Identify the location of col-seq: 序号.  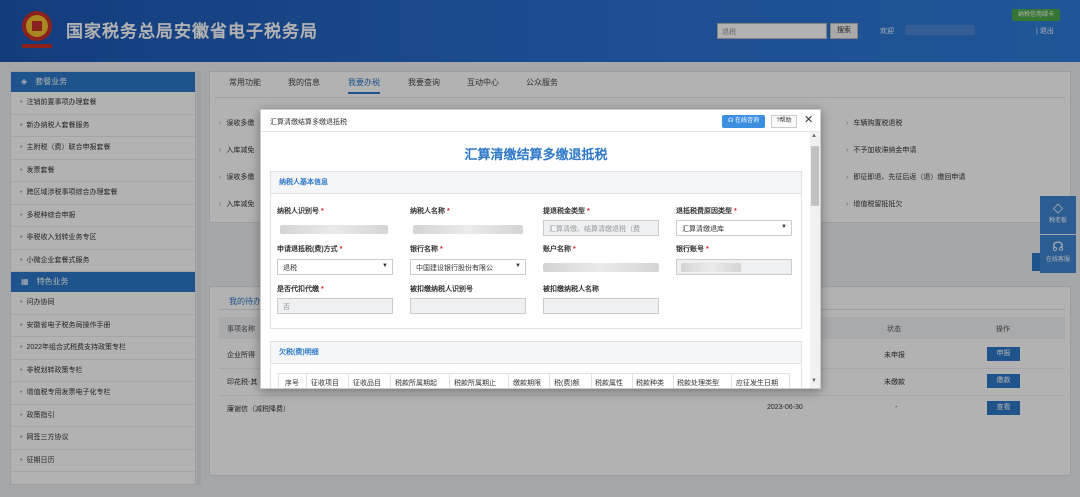
(292, 383).